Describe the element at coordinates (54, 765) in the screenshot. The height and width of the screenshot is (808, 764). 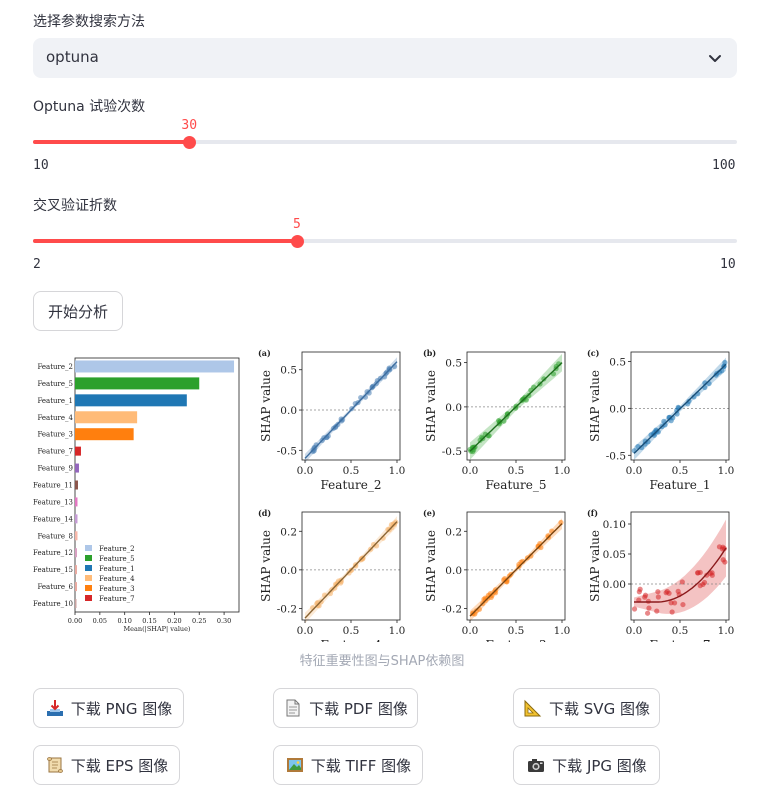
I see `scroll-icon` at that location.